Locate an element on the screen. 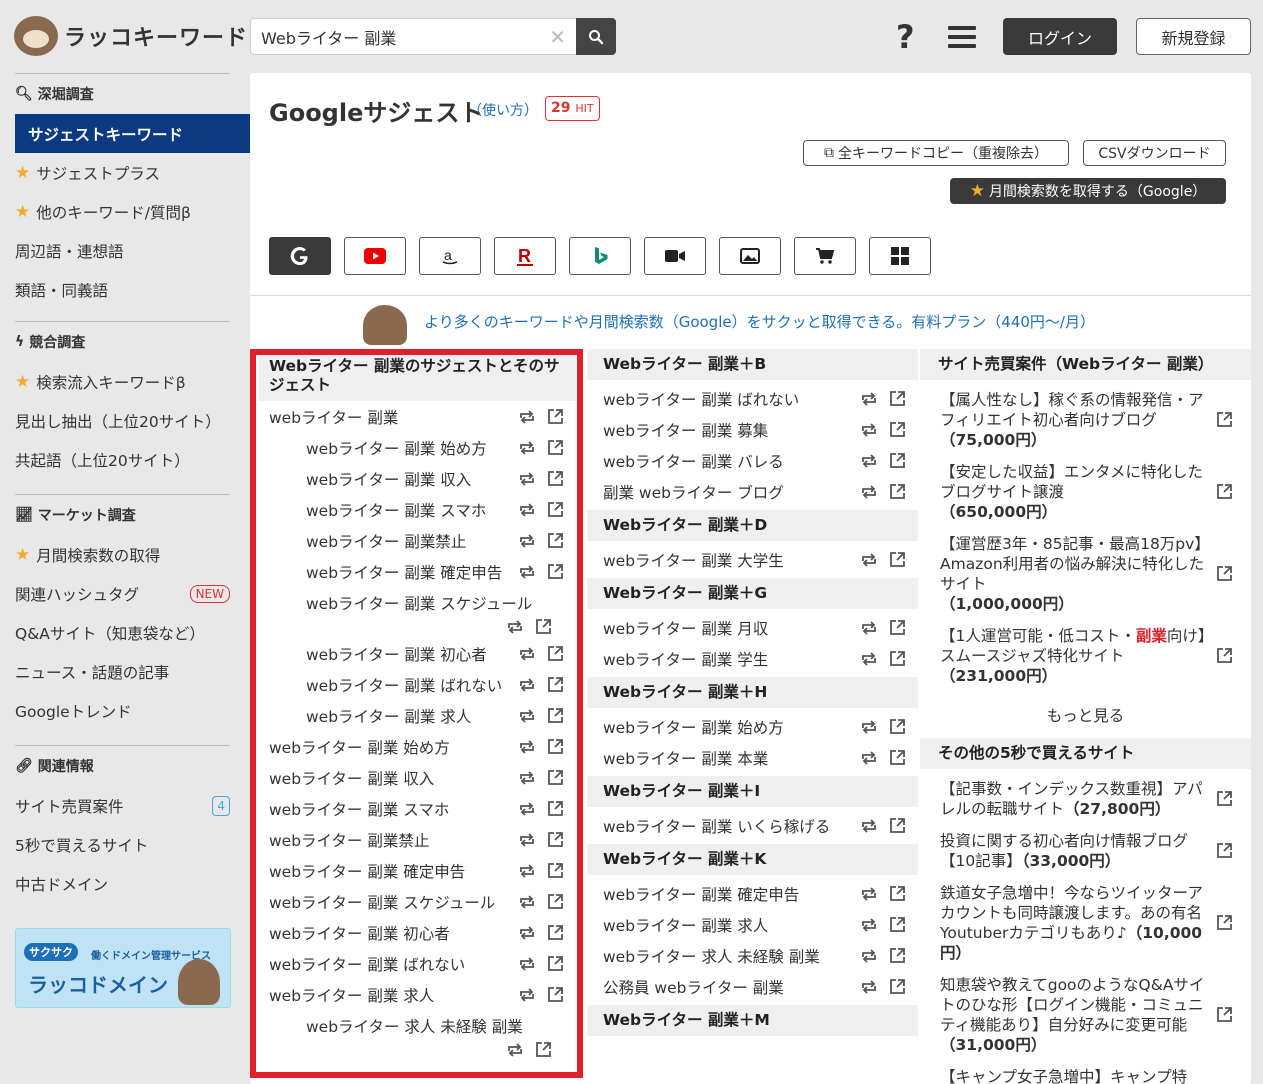  suggest-row: webライター 副業 スマホ is located at coordinates (417, 808).